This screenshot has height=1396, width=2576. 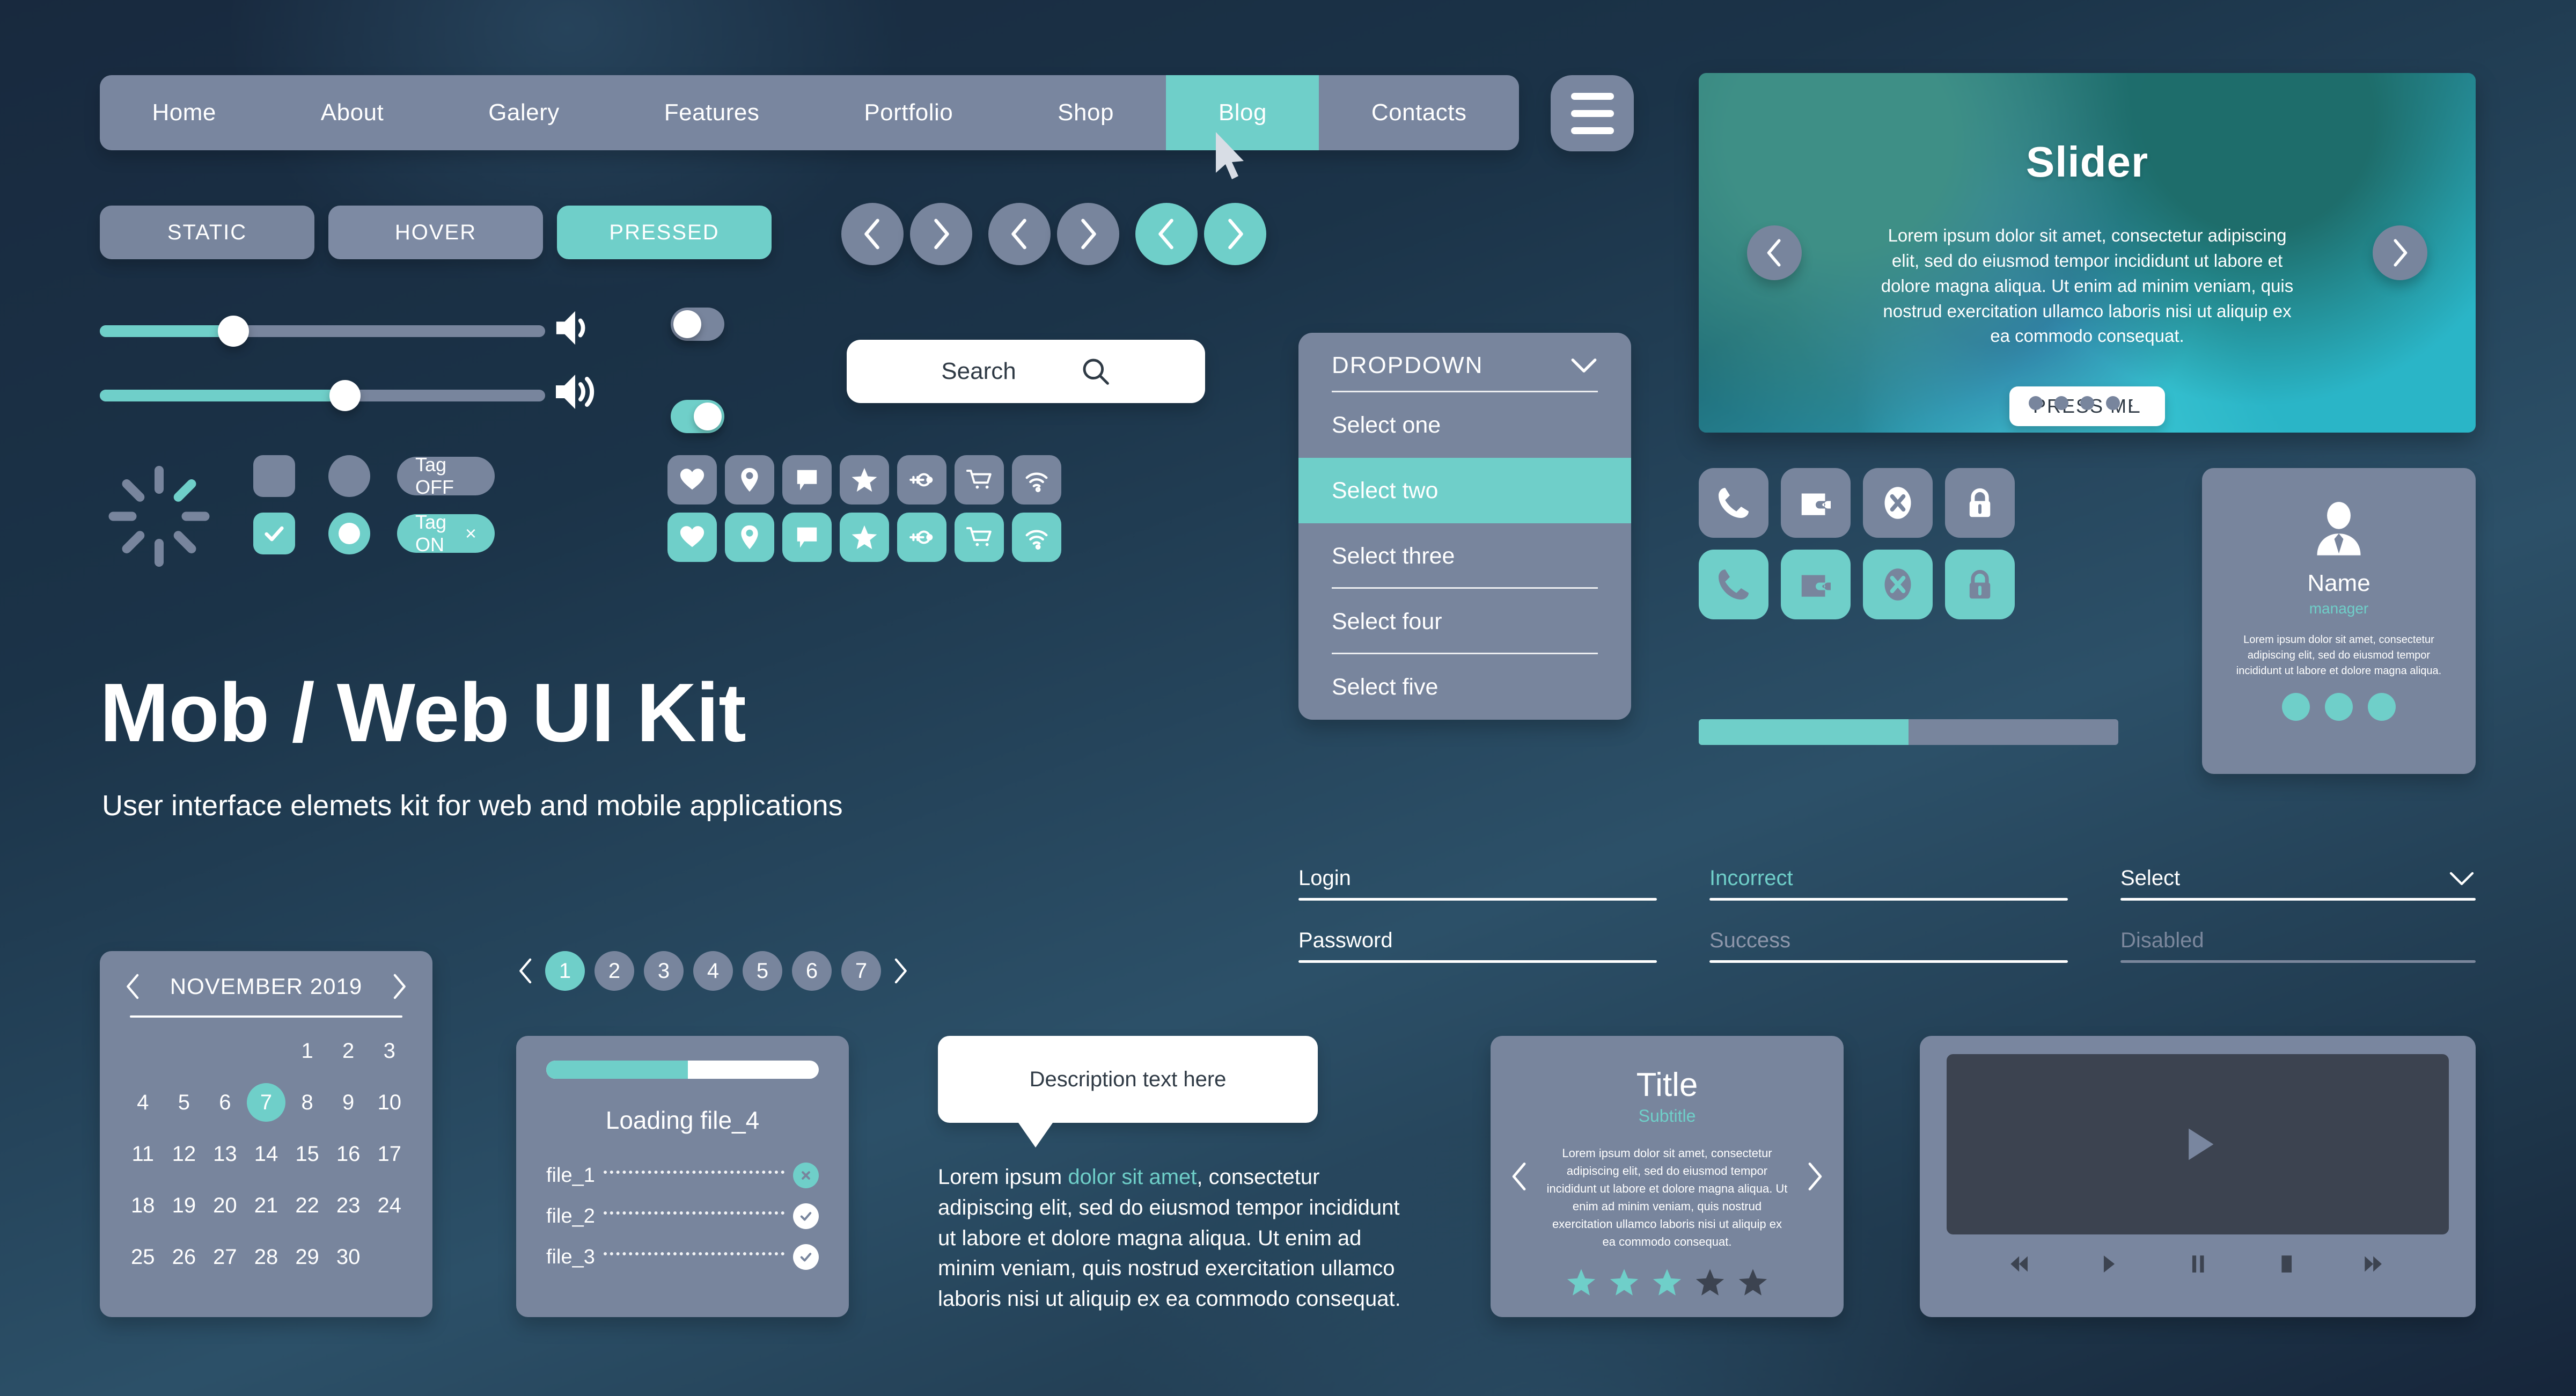 I want to click on chevron-right-icon, so click(x=900, y=971).